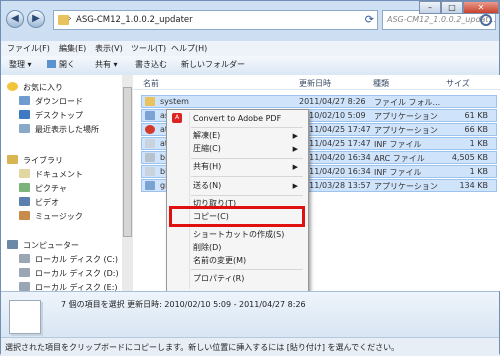  Describe the element at coordinates (20, 64) in the screenshot. I see `organize-button: 整理 ▾` at that location.